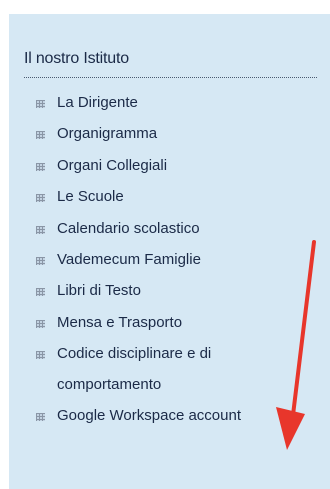 This screenshot has height=489, width=330. Describe the element at coordinates (296, 345) in the screenshot. I see `red-arrow-icon` at that location.